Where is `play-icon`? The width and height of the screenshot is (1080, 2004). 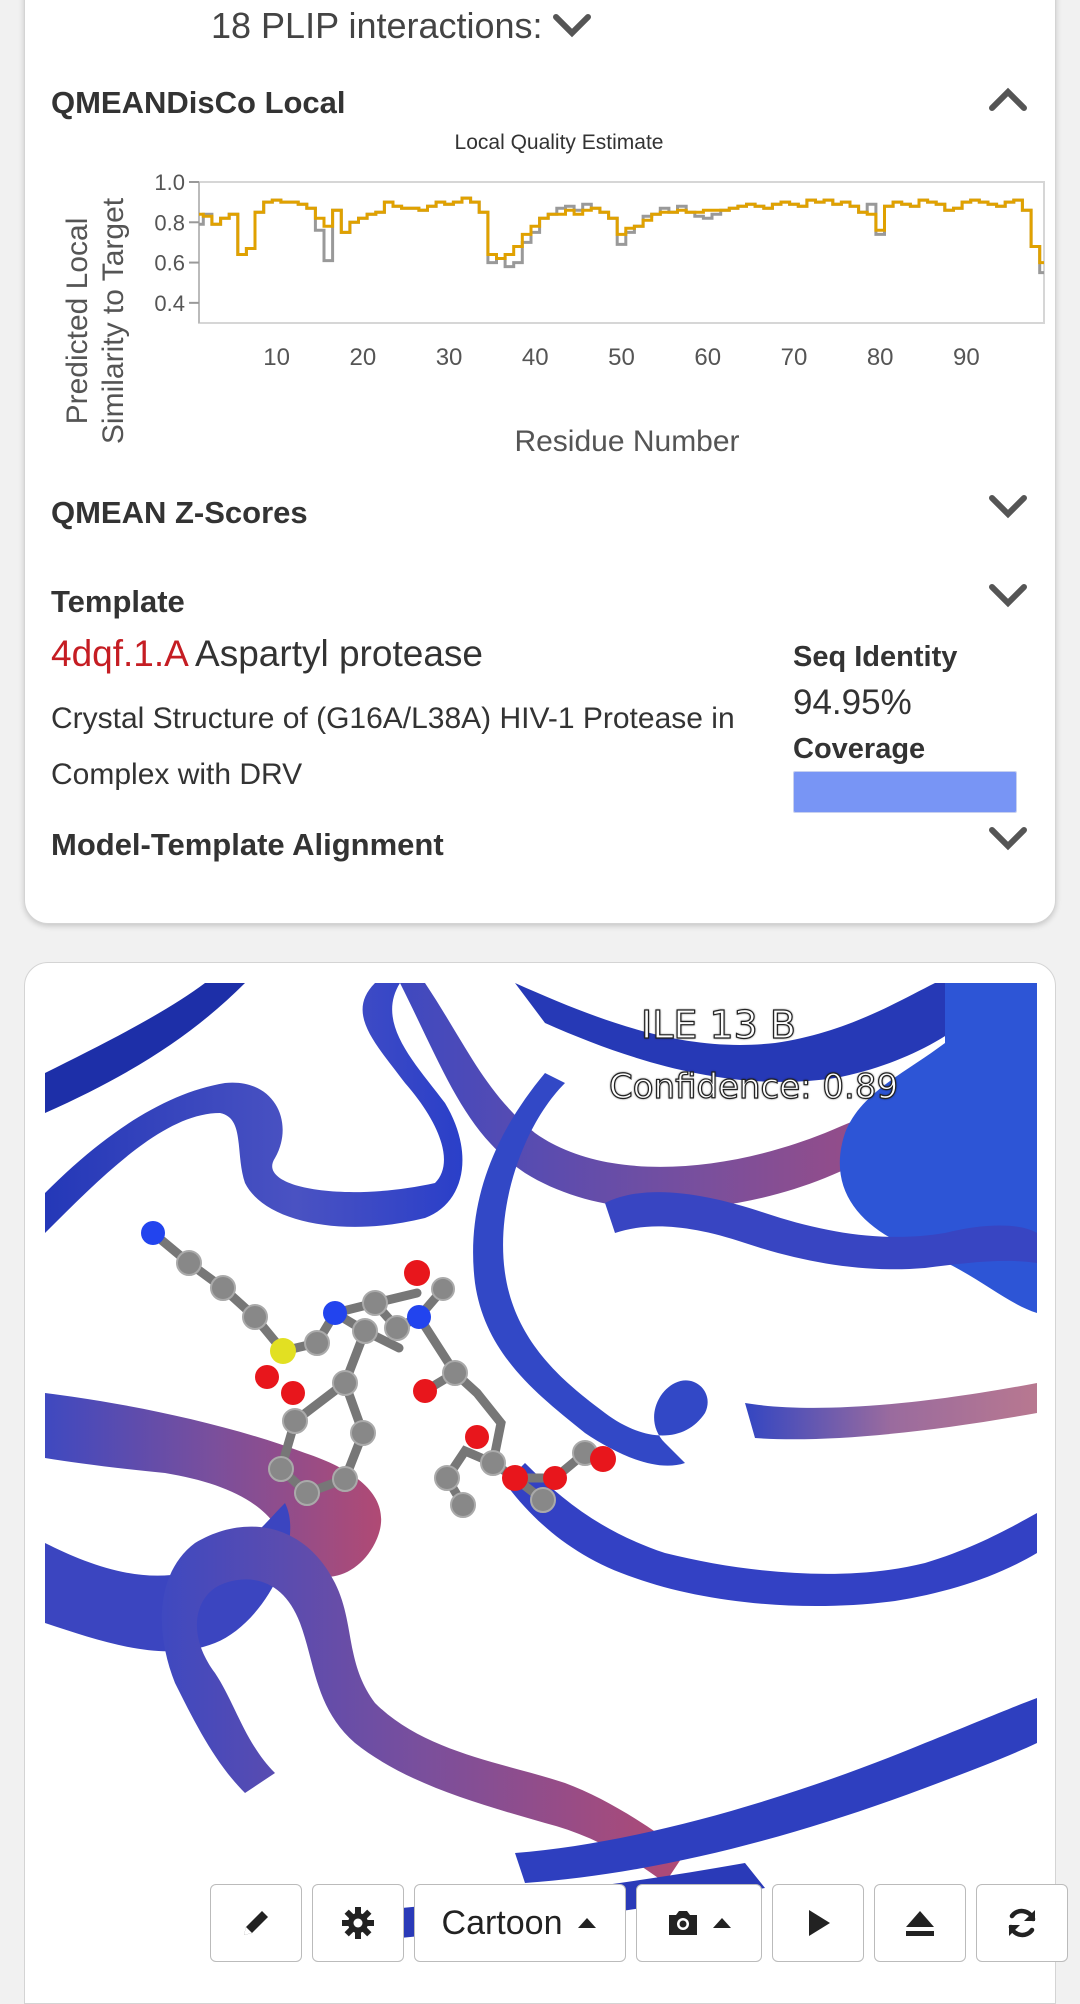 play-icon is located at coordinates (819, 1923).